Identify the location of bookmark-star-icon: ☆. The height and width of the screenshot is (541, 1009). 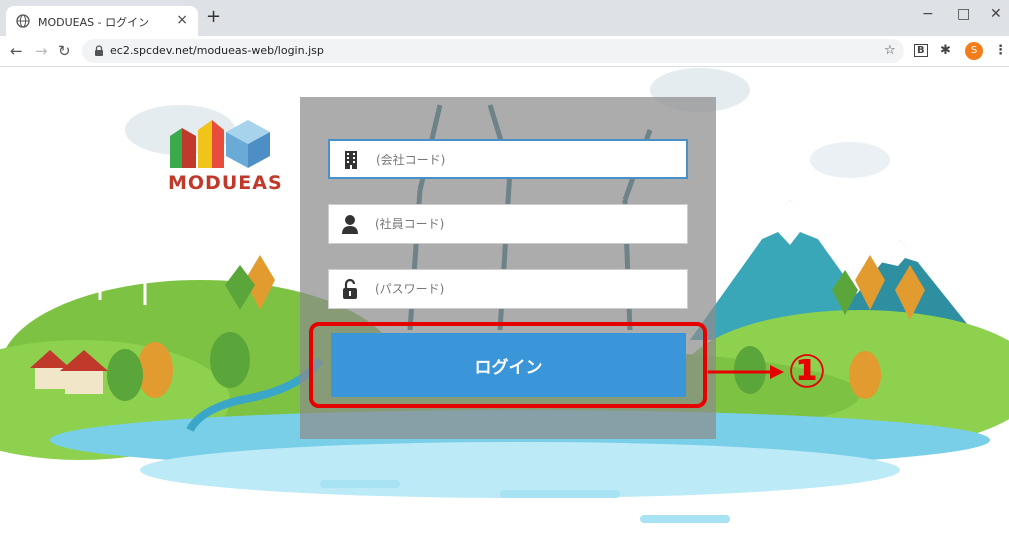
(890, 50).